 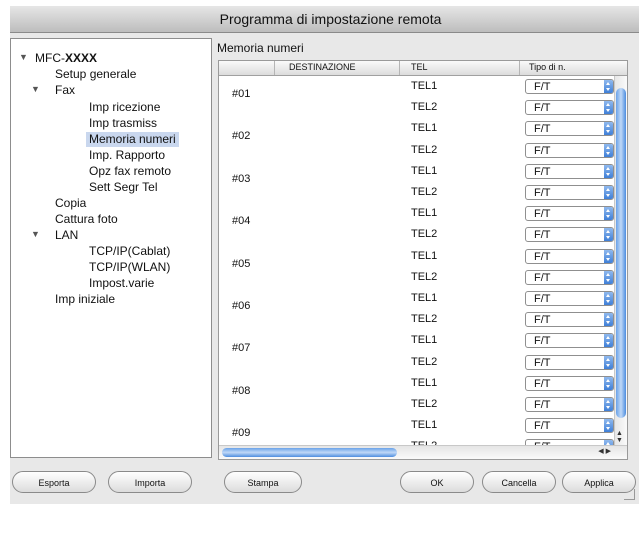 I want to click on row-label: #03, so click(x=241, y=178).